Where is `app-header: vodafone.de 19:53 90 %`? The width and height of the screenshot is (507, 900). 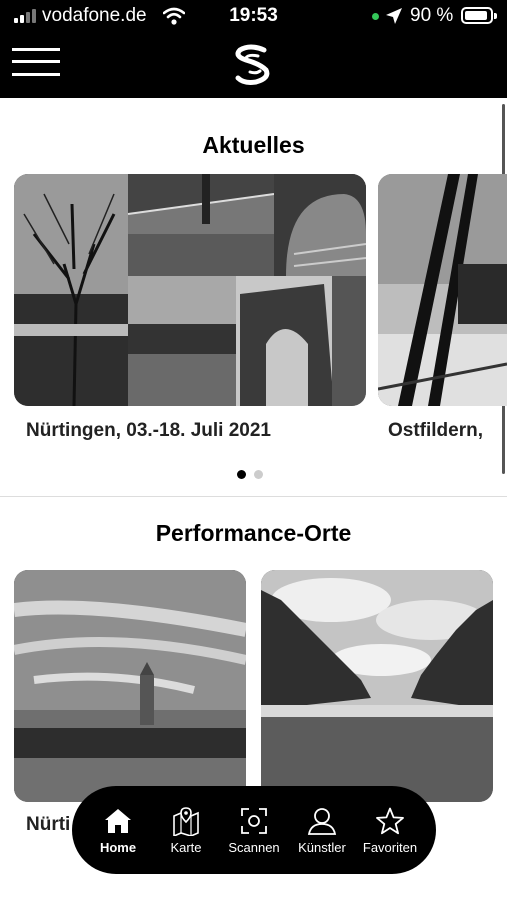 app-header: vodafone.de 19:53 90 % is located at coordinates (253, 49).